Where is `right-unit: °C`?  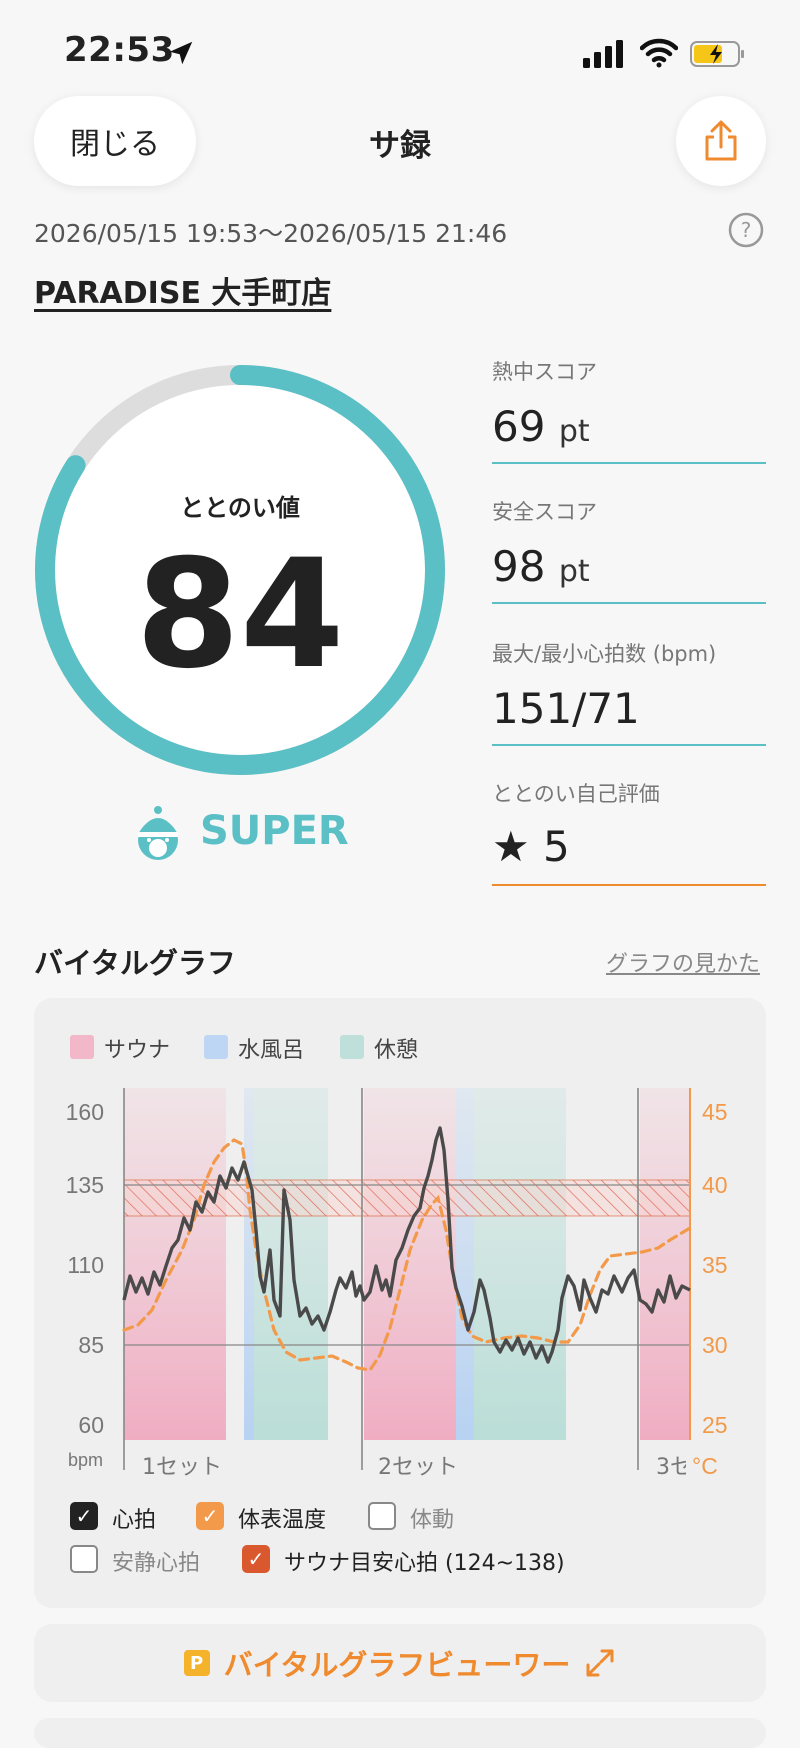 right-unit: °C is located at coordinates (705, 1466).